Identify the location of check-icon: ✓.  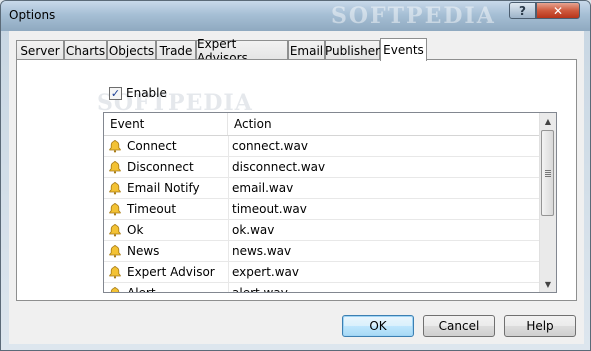
(115, 93).